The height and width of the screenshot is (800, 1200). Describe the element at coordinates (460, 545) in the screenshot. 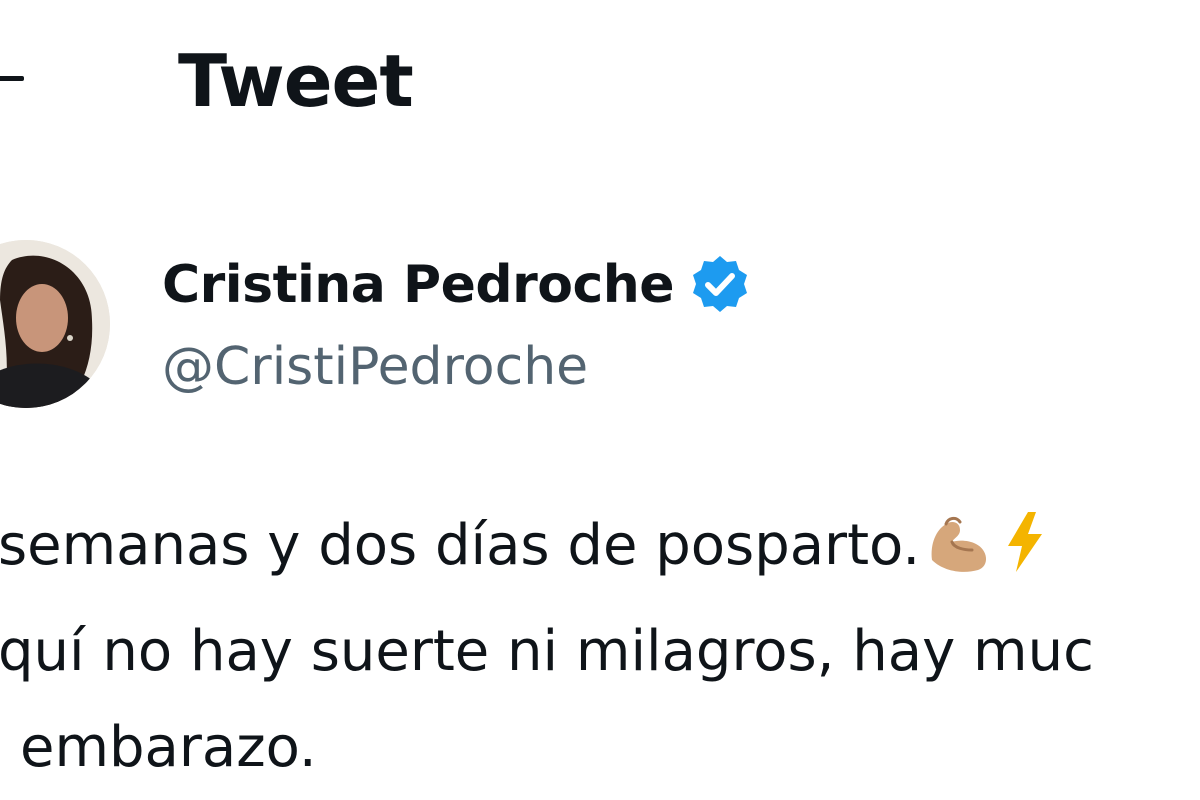

I see `tweet-line-text: semanas y dos días de posparto.` at that location.